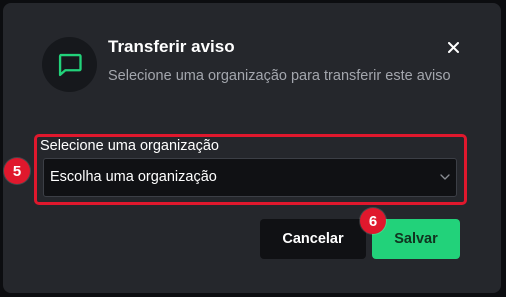 The height and width of the screenshot is (297, 506). I want to click on cancel-button: Cancelar, so click(313, 239).